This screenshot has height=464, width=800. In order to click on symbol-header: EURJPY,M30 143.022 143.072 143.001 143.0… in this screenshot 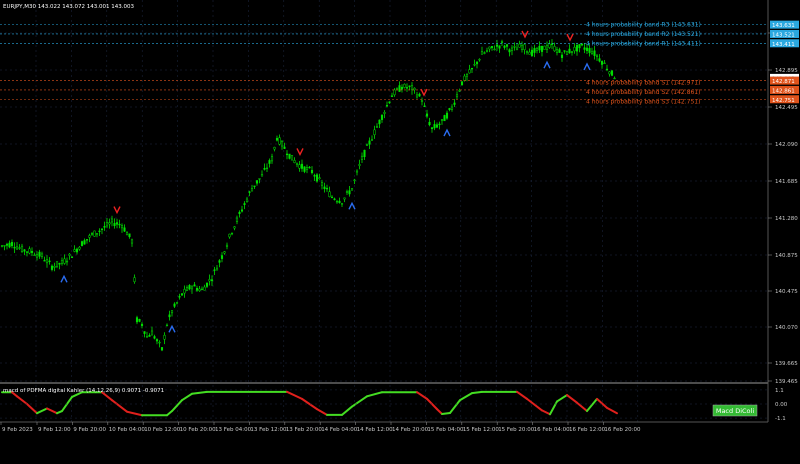, I will do `click(68, 7)`.